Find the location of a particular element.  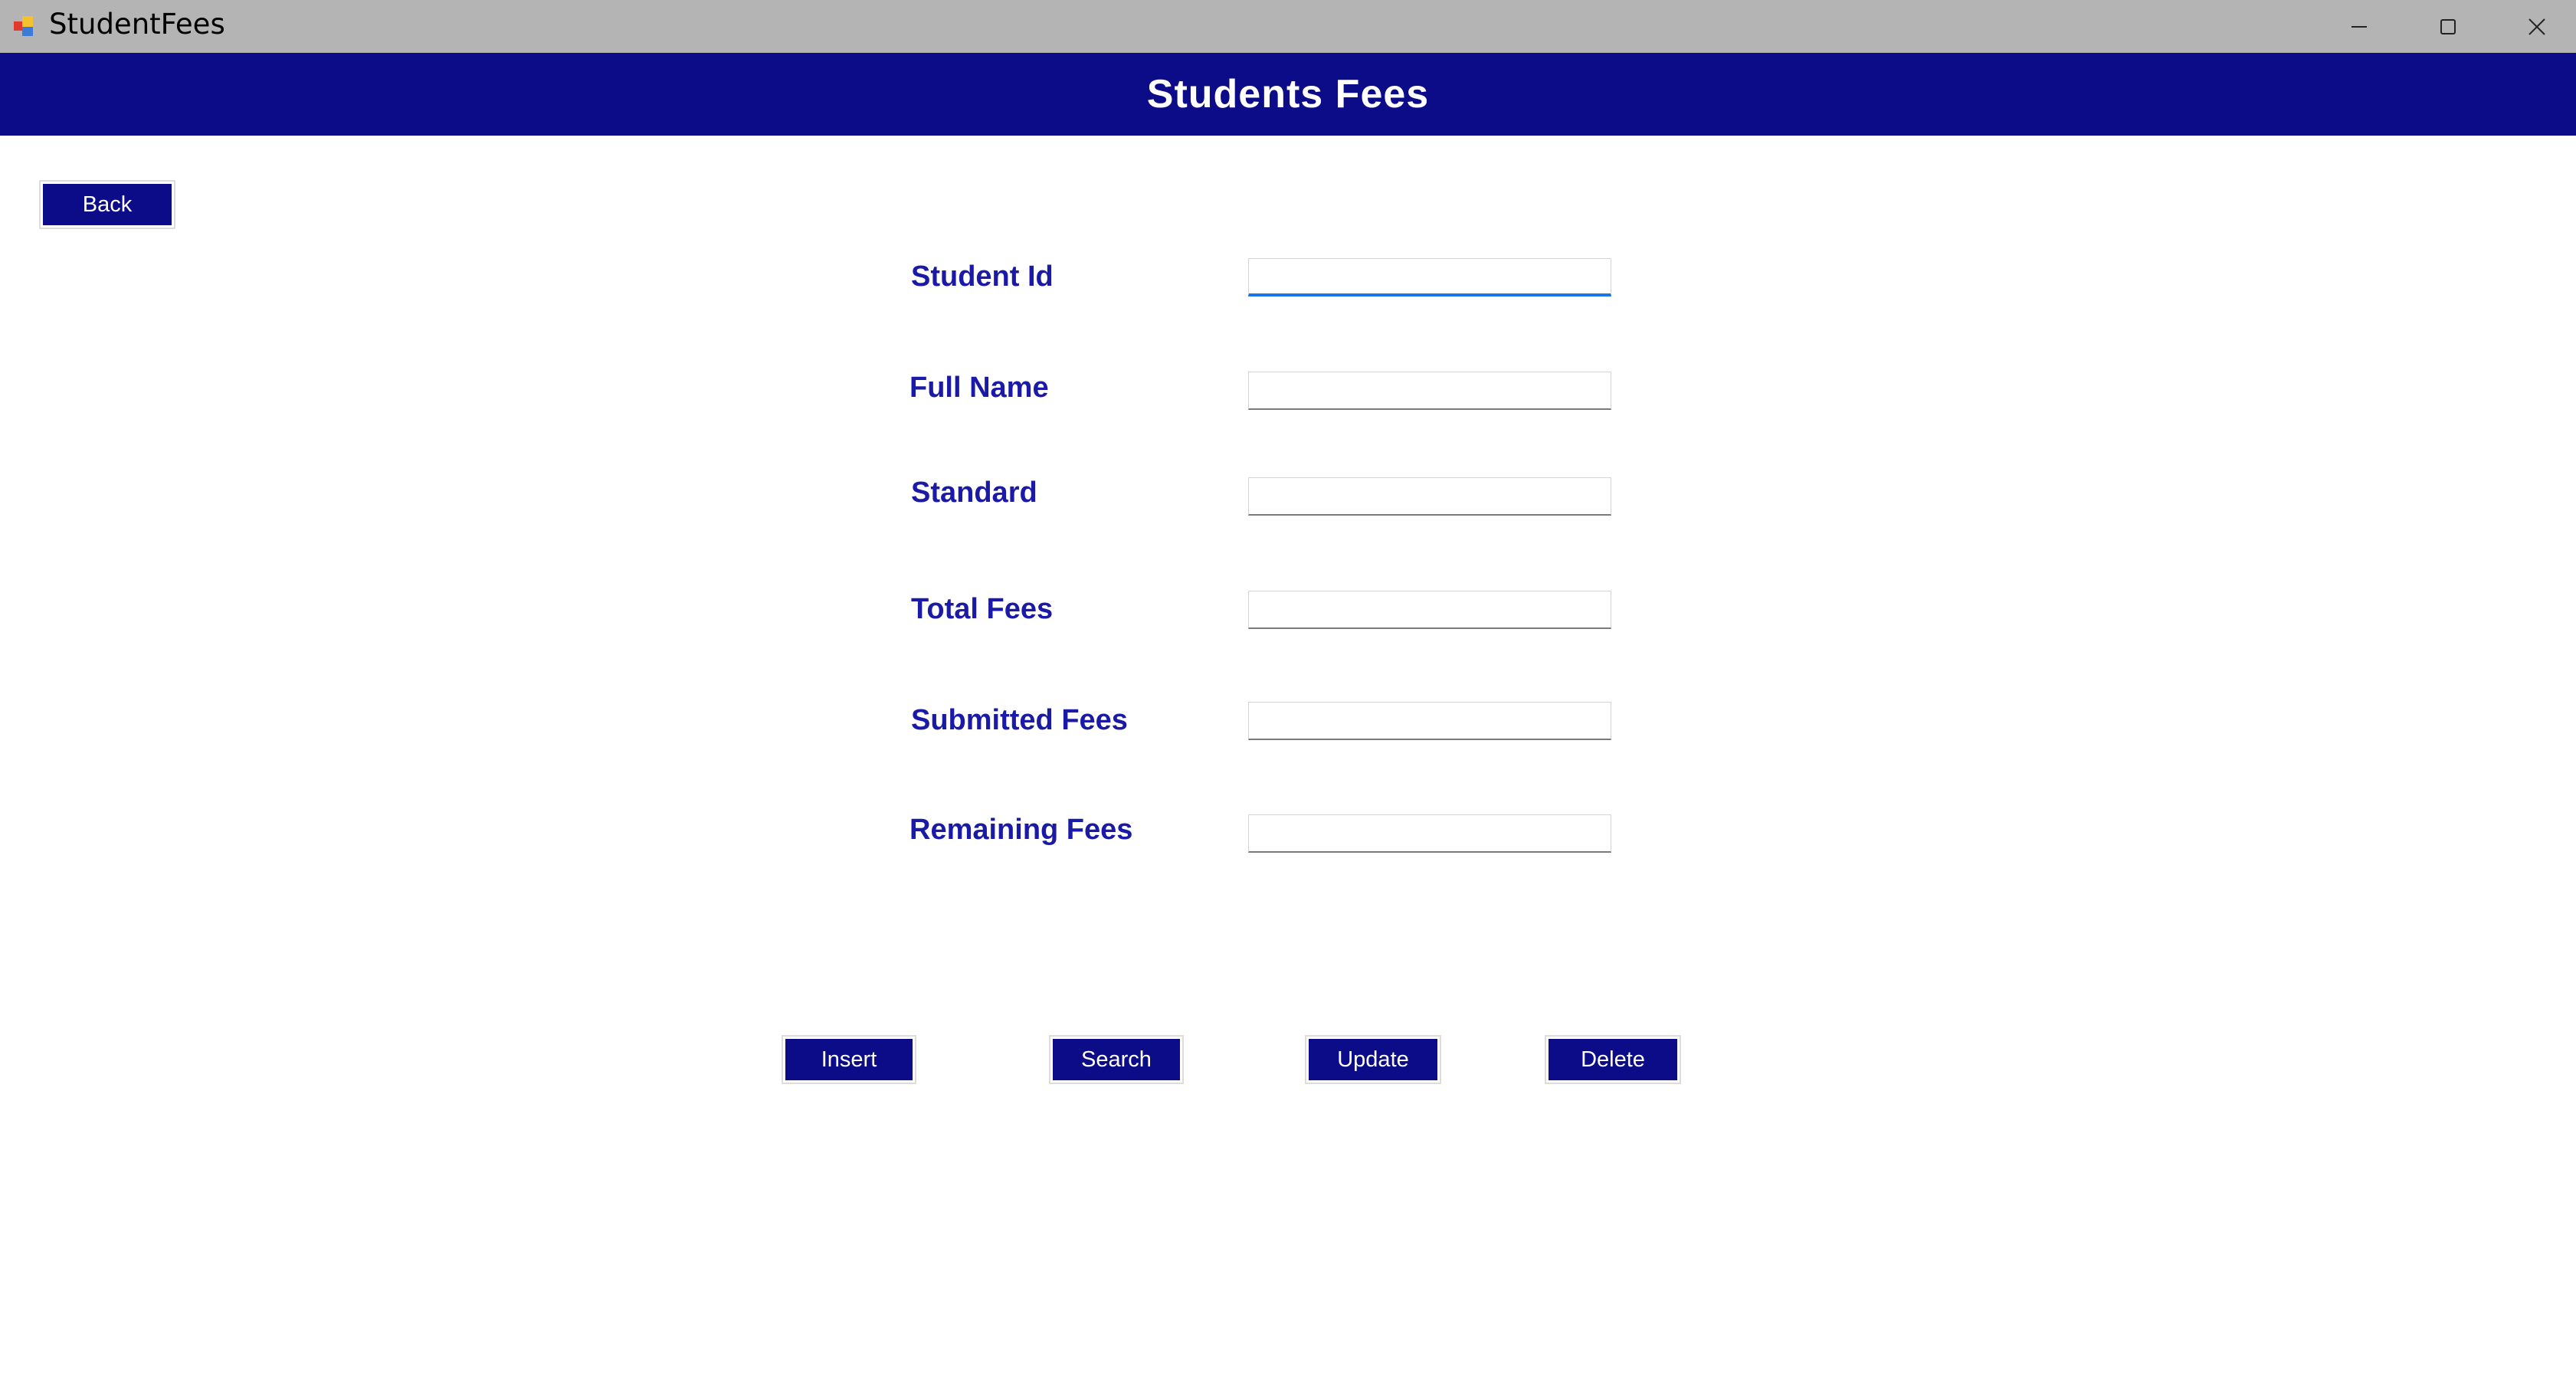

total-fees-label: Total Fees is located at coordinates (983, 609).